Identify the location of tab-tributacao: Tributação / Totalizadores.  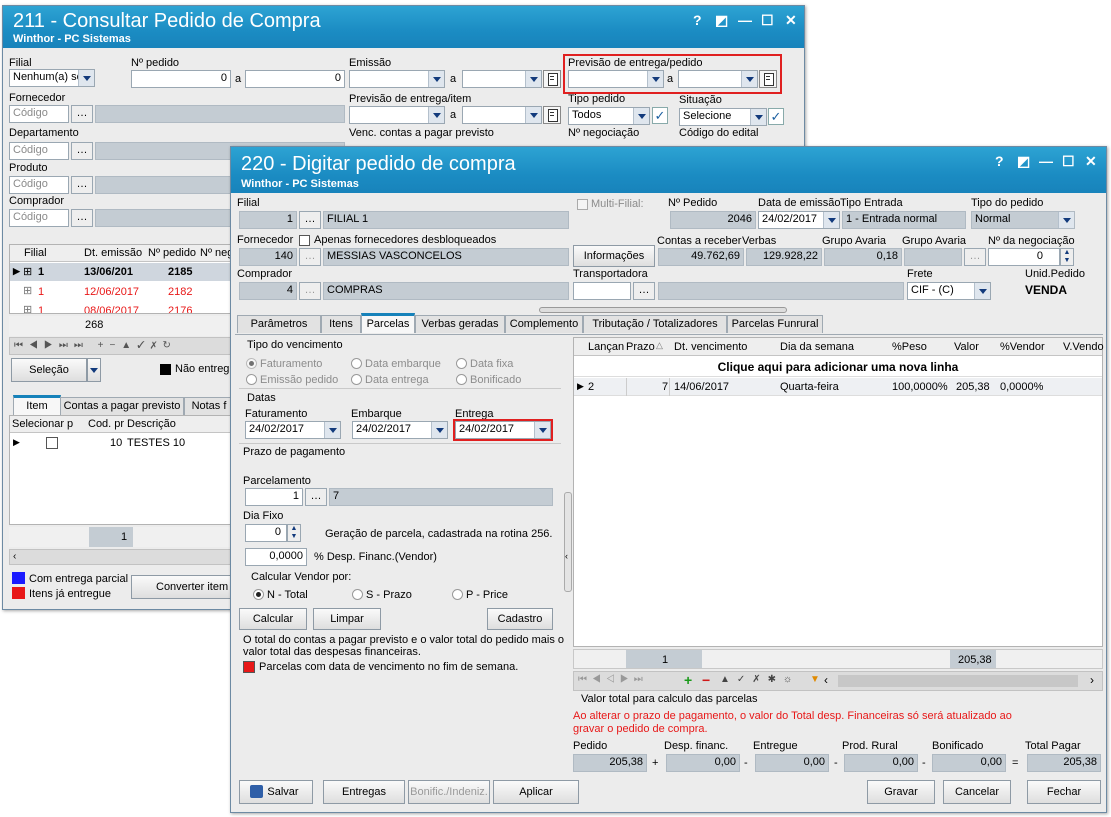
(655, 324).